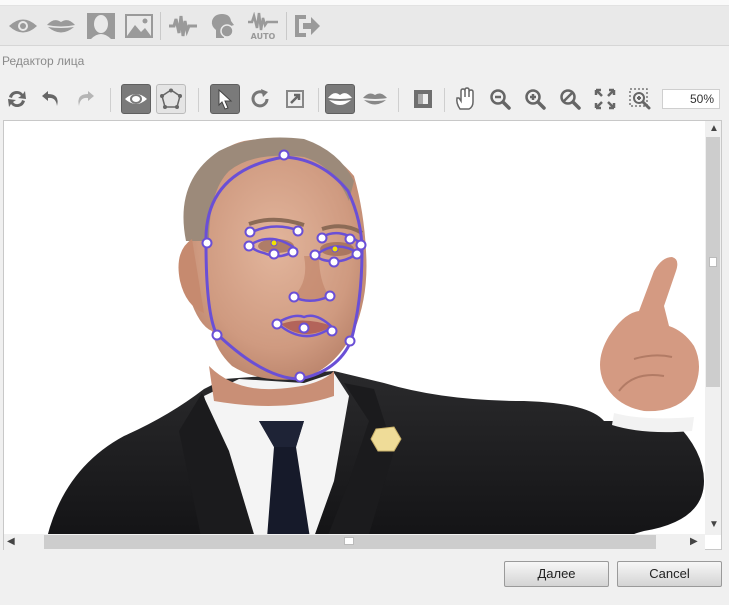 The width and height of the screenshot is (729, 605). What do you see at coordinates (263, 26) in the screenshot?
I see `auto-wave-icon: AUTO` at bounding box center [263, 26].